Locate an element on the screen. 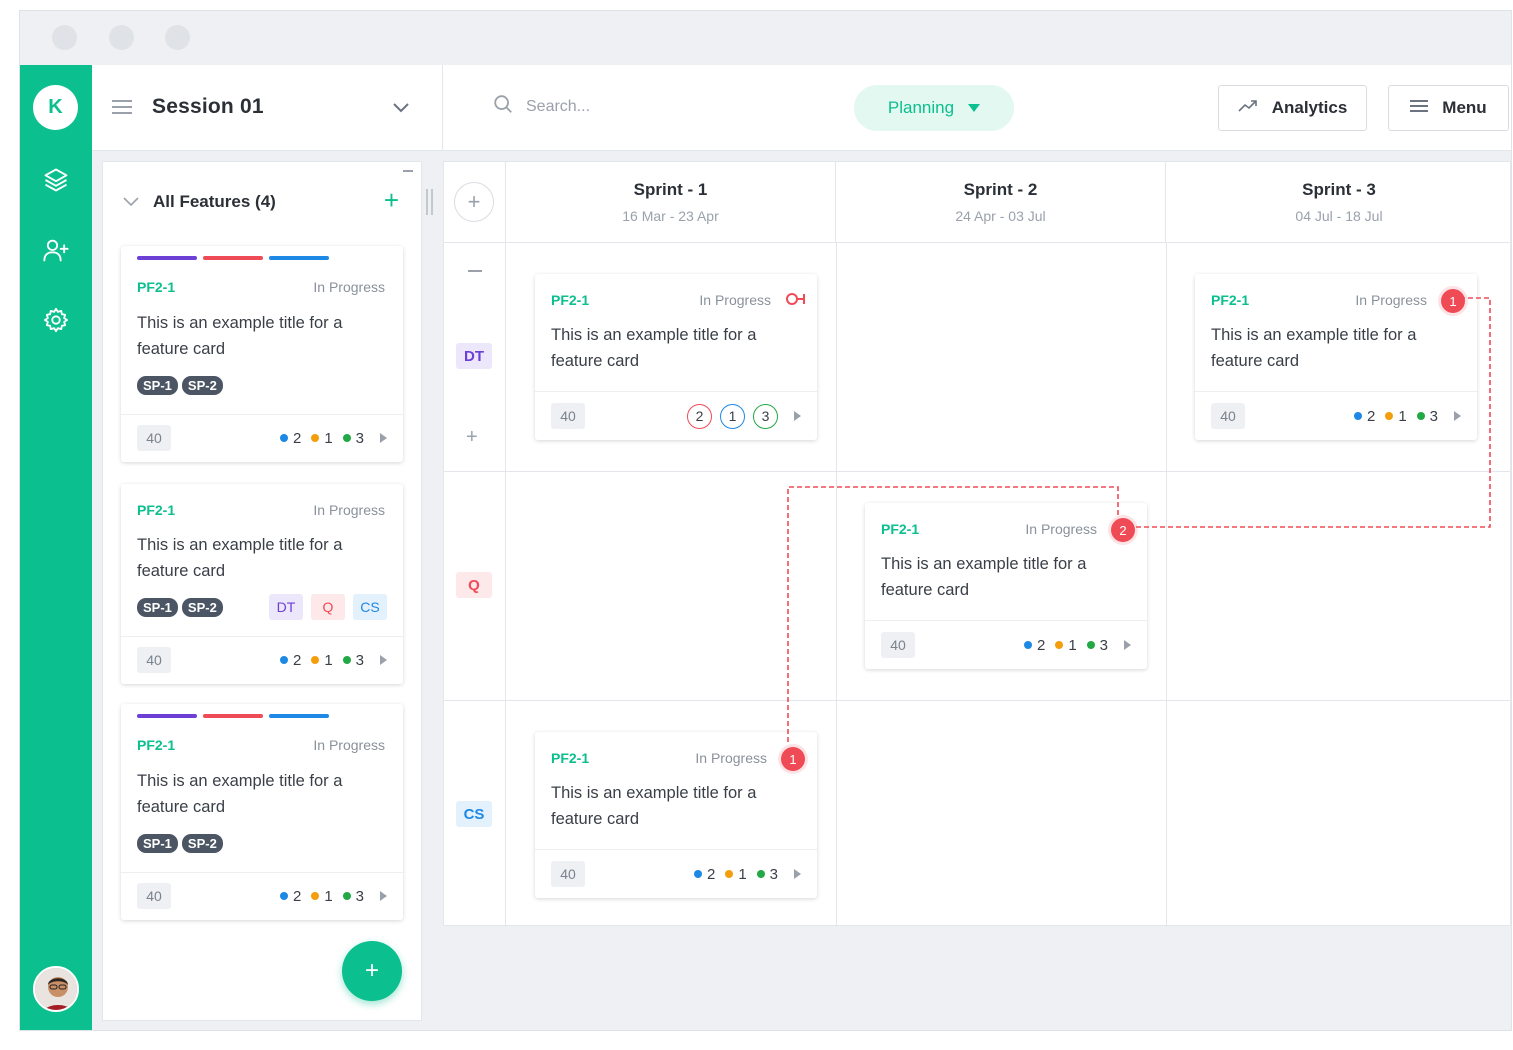 This screenshot has width=1513, height=1050. hamburger-icon is located at coordinates (122, 109).